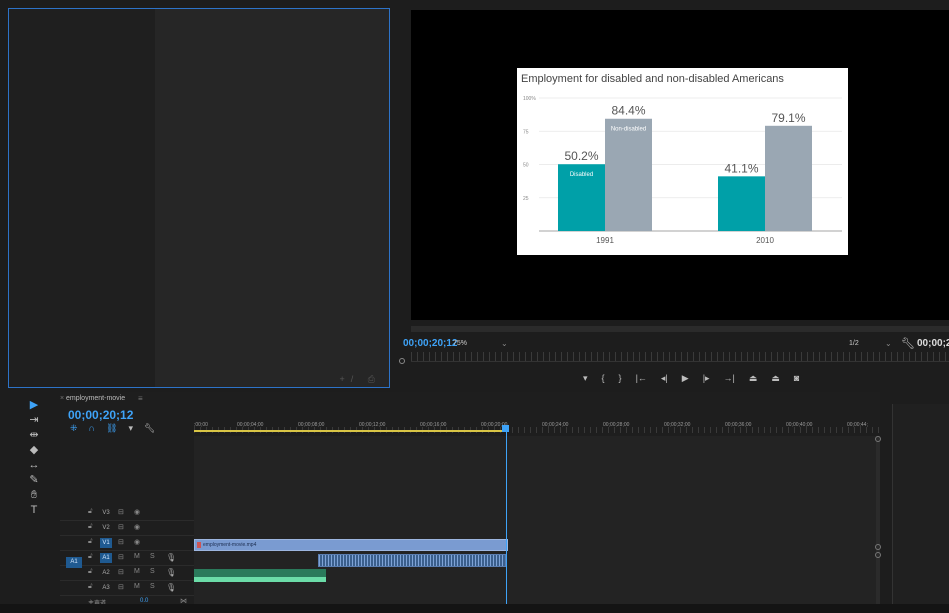  Describe the element at coordinates (878, 439) in the screenshot. I see `scroll-handle-top` at that location.